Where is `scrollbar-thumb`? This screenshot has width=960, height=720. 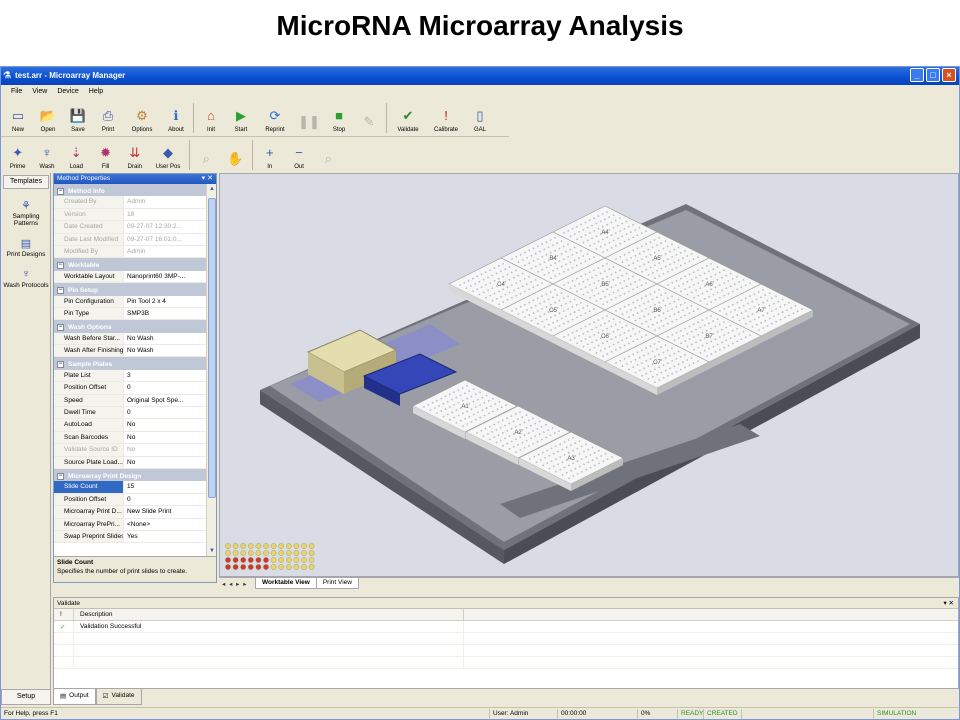 scrollbar-thumb is located at coordinates (212, 348).